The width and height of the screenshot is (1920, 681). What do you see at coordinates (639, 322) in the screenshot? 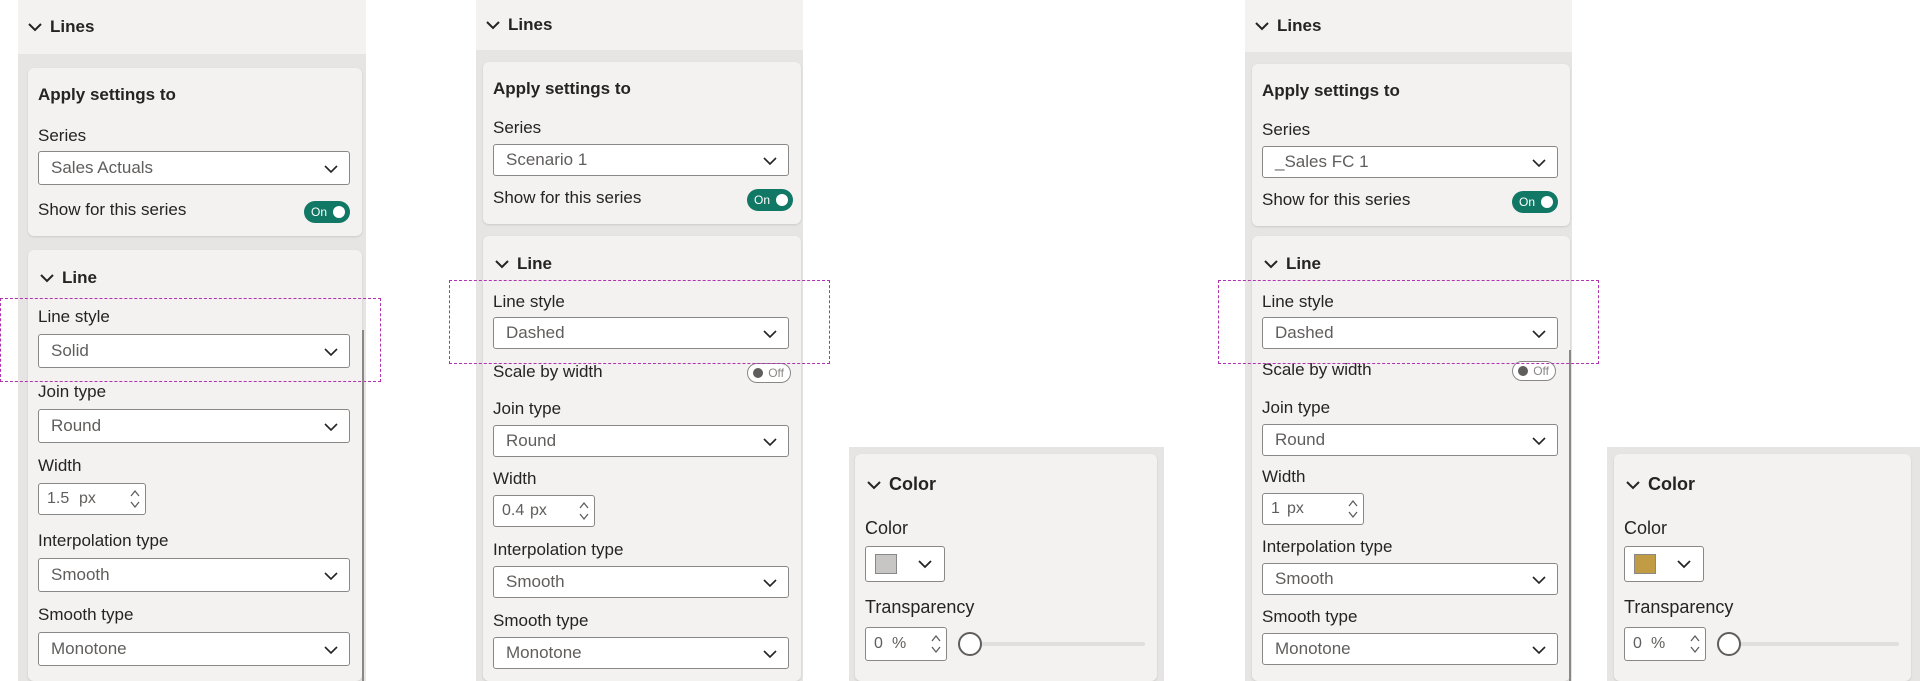
I see `line-style-highlight` at bounding box center [639, 322].